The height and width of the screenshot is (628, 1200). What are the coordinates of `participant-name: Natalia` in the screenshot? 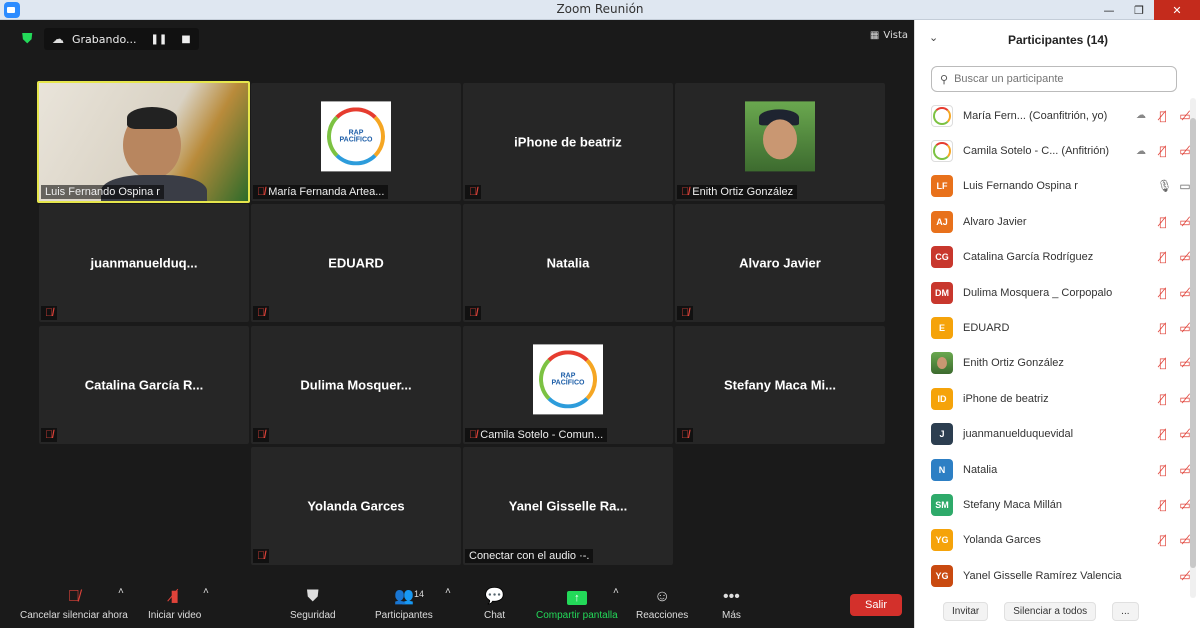 It's located at (980, 469).